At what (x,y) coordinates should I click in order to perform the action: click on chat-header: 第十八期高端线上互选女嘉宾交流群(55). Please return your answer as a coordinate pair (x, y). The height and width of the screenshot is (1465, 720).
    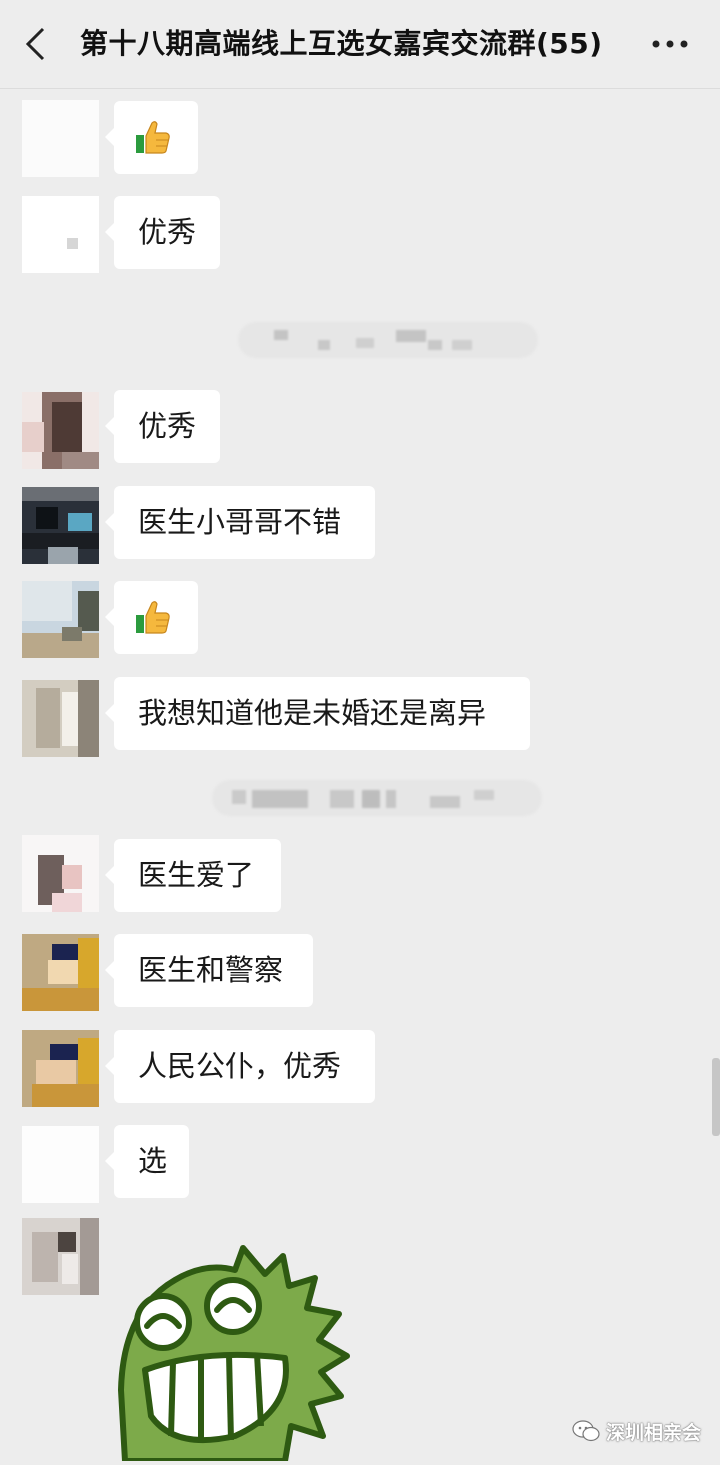
    Looking at the image, I should click on (360, 44).